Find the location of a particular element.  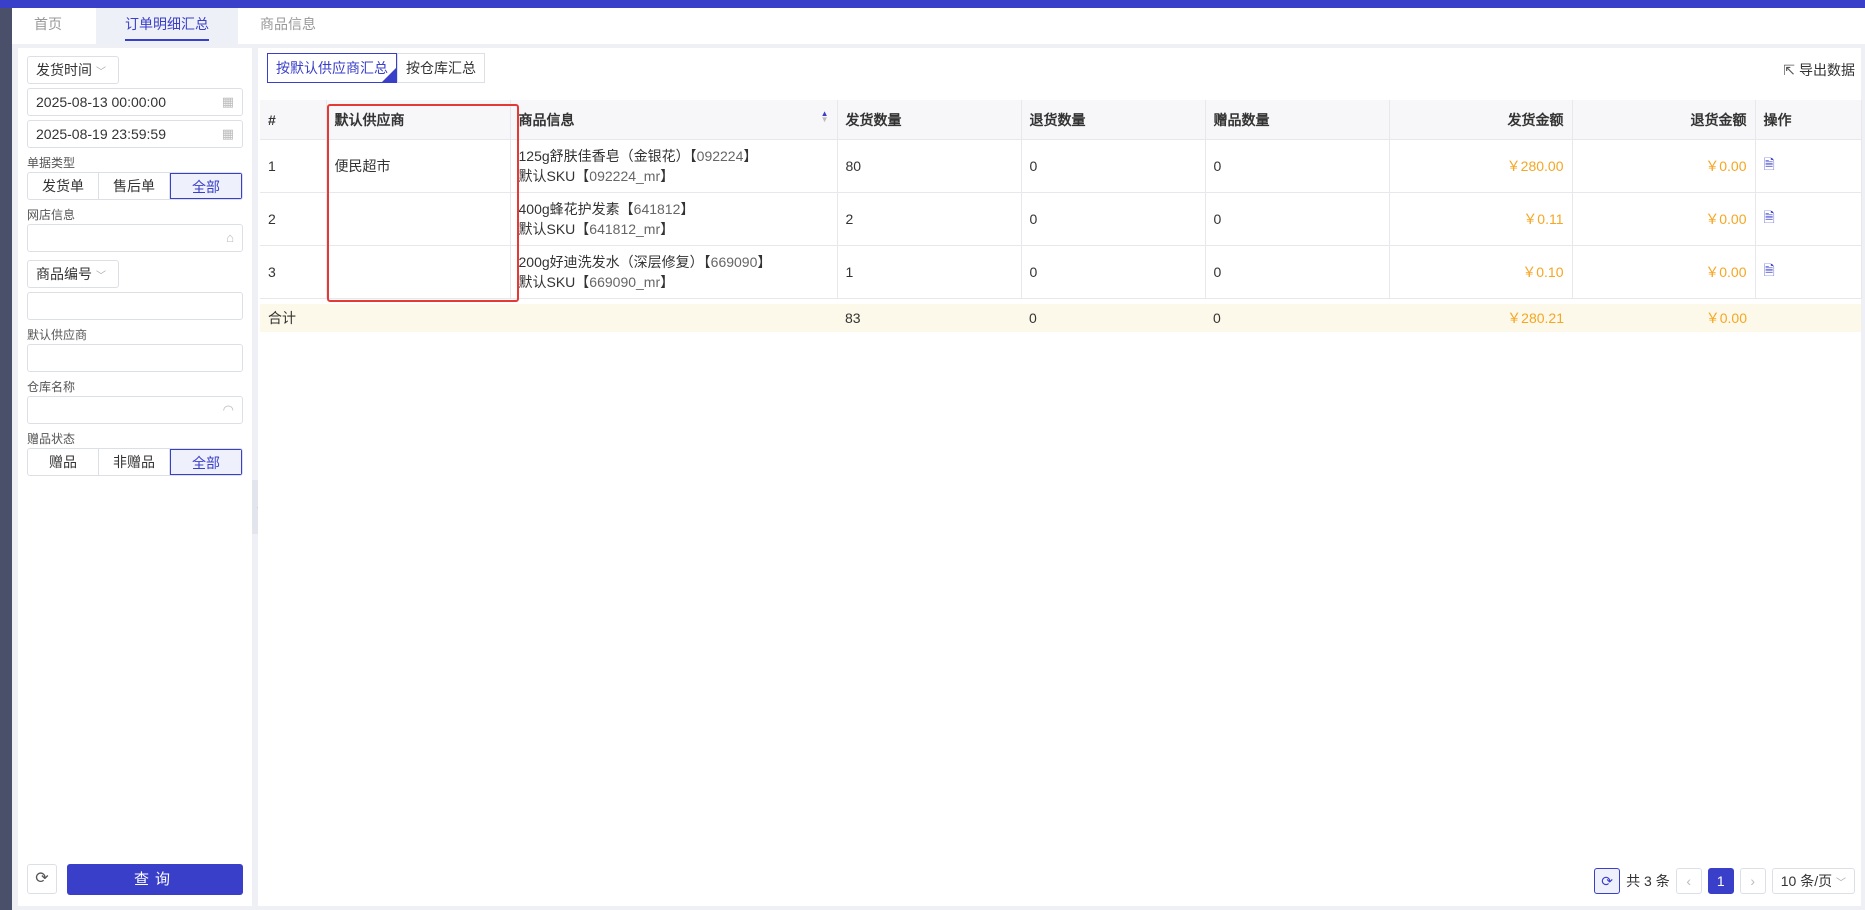

col-ship-amount: 发货金额 is located at coordinates (1481, 120).